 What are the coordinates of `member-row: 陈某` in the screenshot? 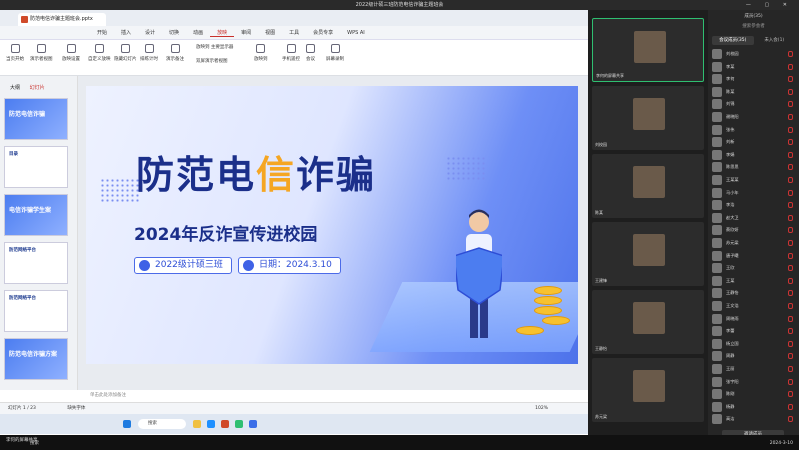 It's located at (753, 92).